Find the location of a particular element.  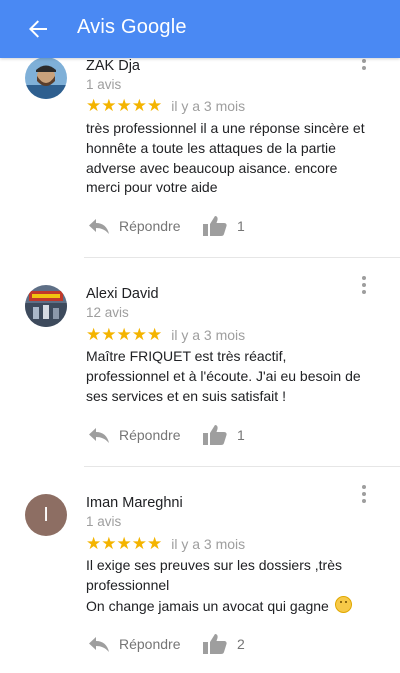

like-button: 2 is located at coordinates (223, 644).